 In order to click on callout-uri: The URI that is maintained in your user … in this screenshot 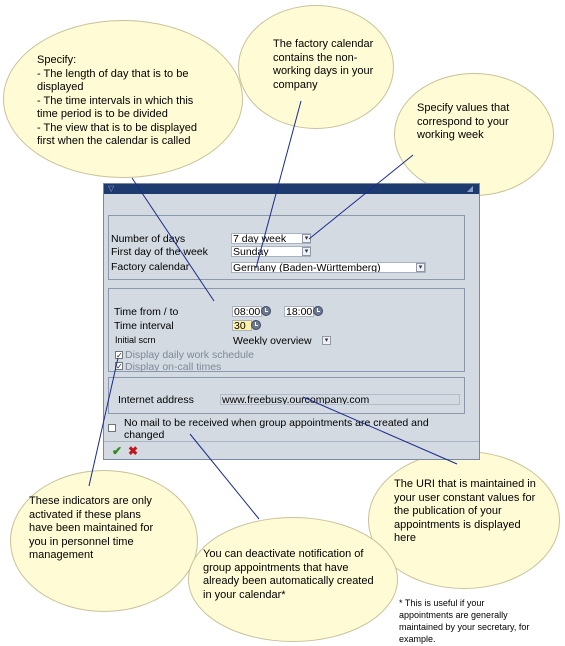, I will do `click(464, 520)`.